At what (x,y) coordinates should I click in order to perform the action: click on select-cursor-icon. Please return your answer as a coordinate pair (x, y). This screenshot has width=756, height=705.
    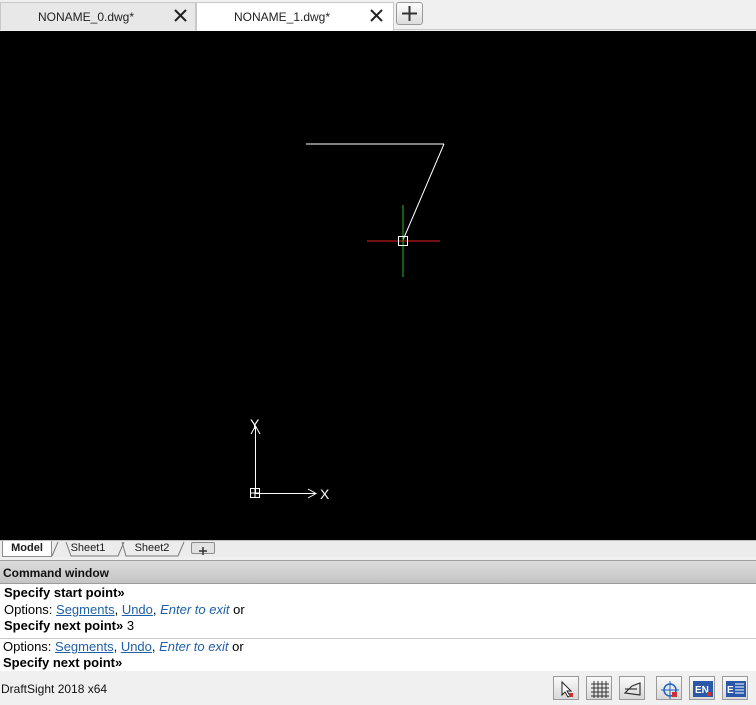
    Looking at the image, I should click on (567, 689).